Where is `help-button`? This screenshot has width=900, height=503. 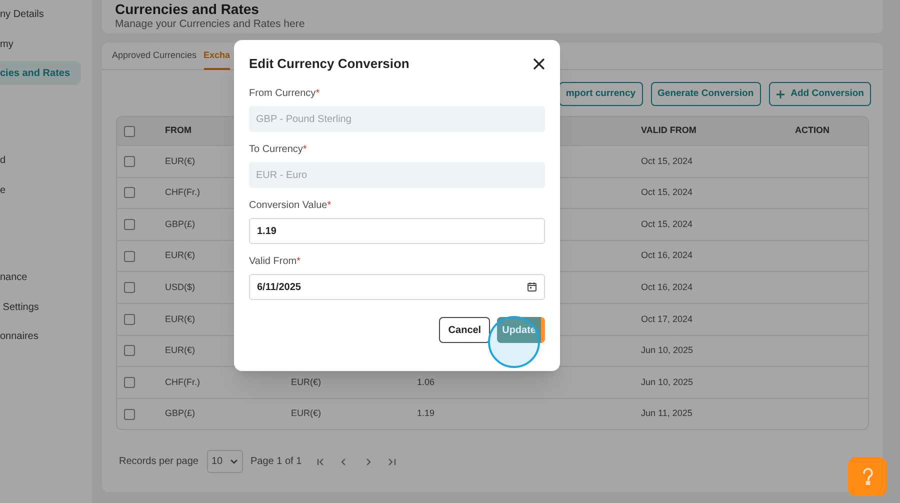
help-button is located at coordinates (867, 476).